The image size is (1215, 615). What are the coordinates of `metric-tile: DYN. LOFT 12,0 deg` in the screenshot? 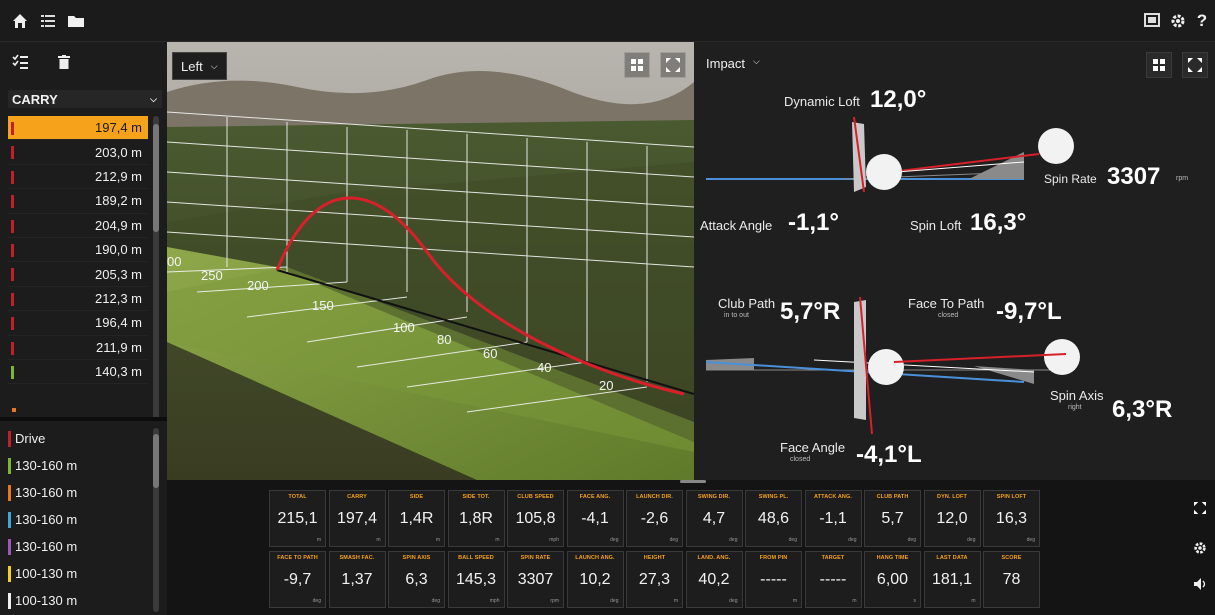 It's located at (952, 518).